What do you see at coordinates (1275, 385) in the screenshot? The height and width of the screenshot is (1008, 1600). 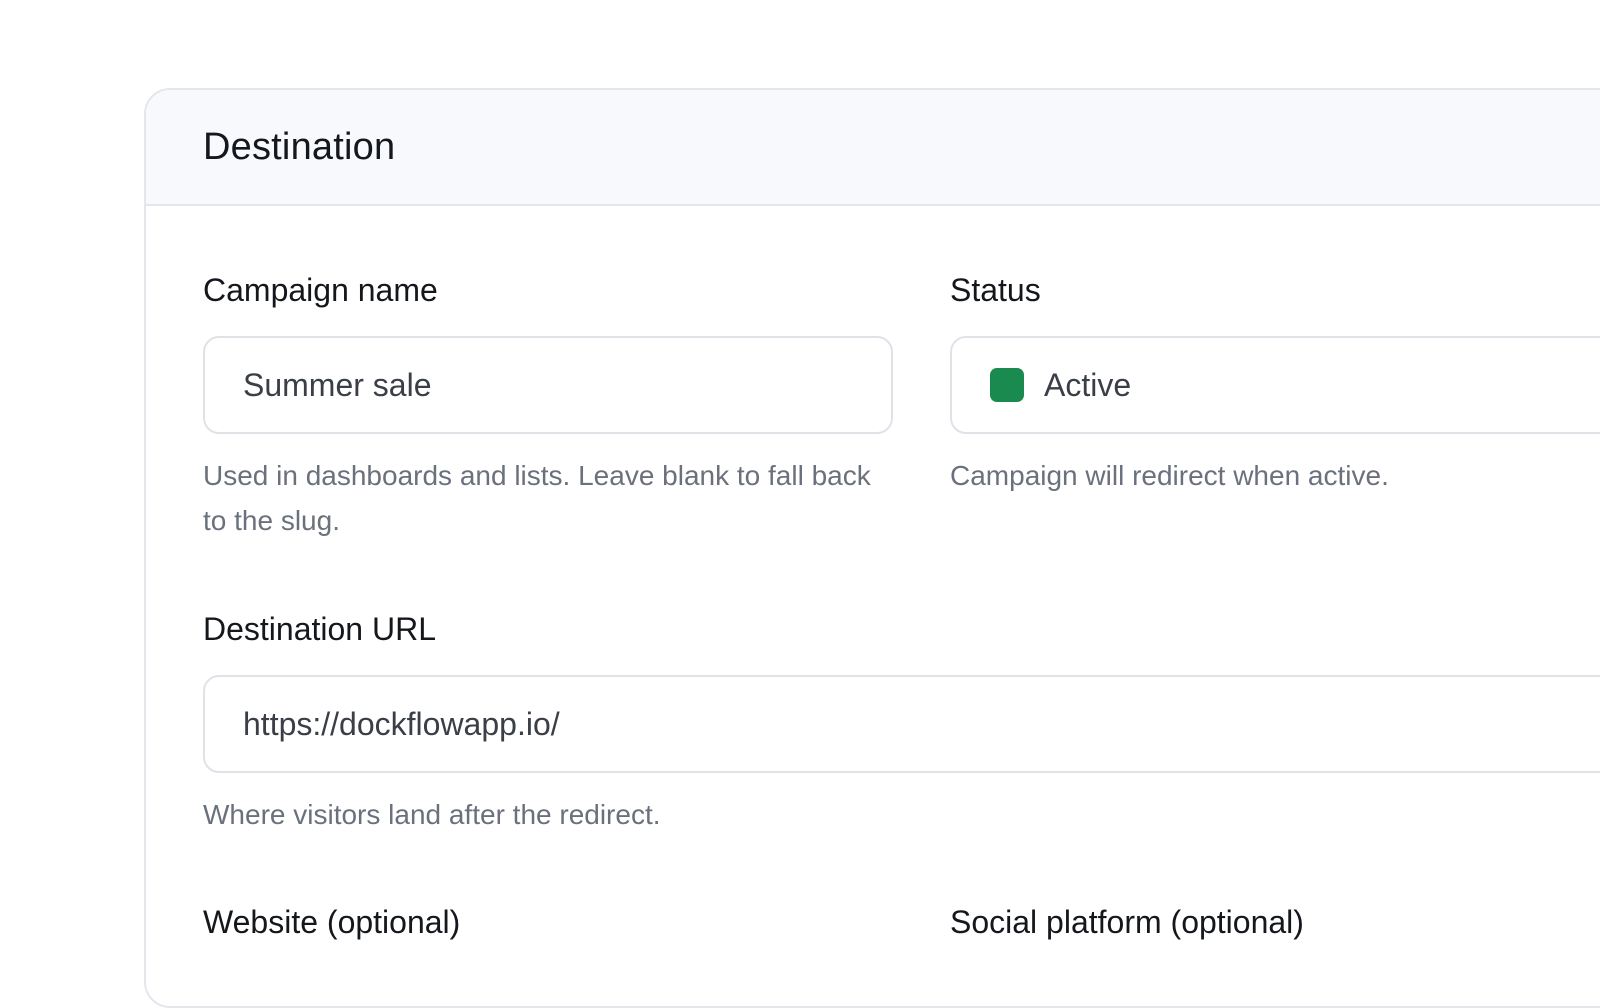 I see `status-select: Active` at bounding box center [1275, 385].